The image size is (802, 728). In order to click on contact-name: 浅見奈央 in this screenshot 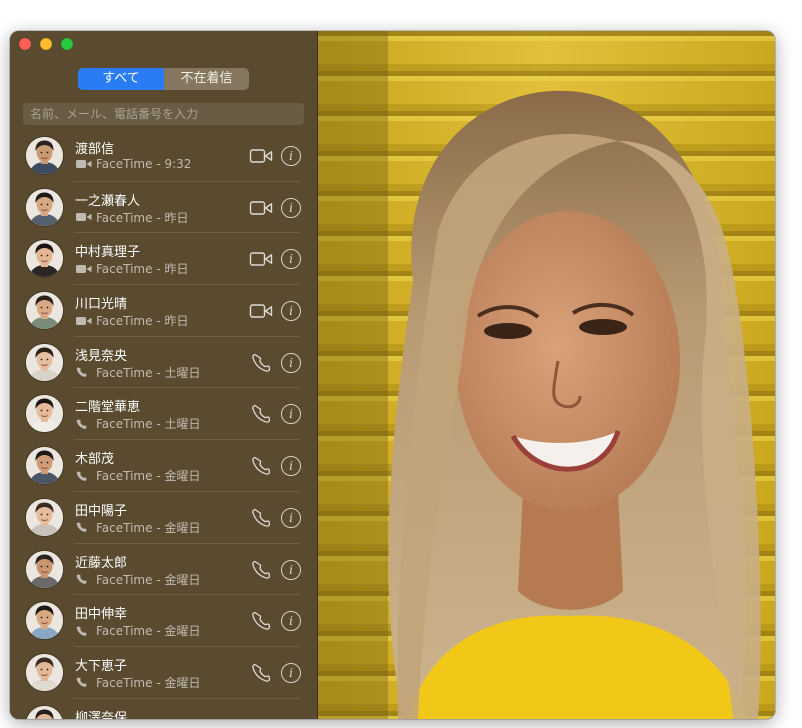, I will do `click(101, 356)`.